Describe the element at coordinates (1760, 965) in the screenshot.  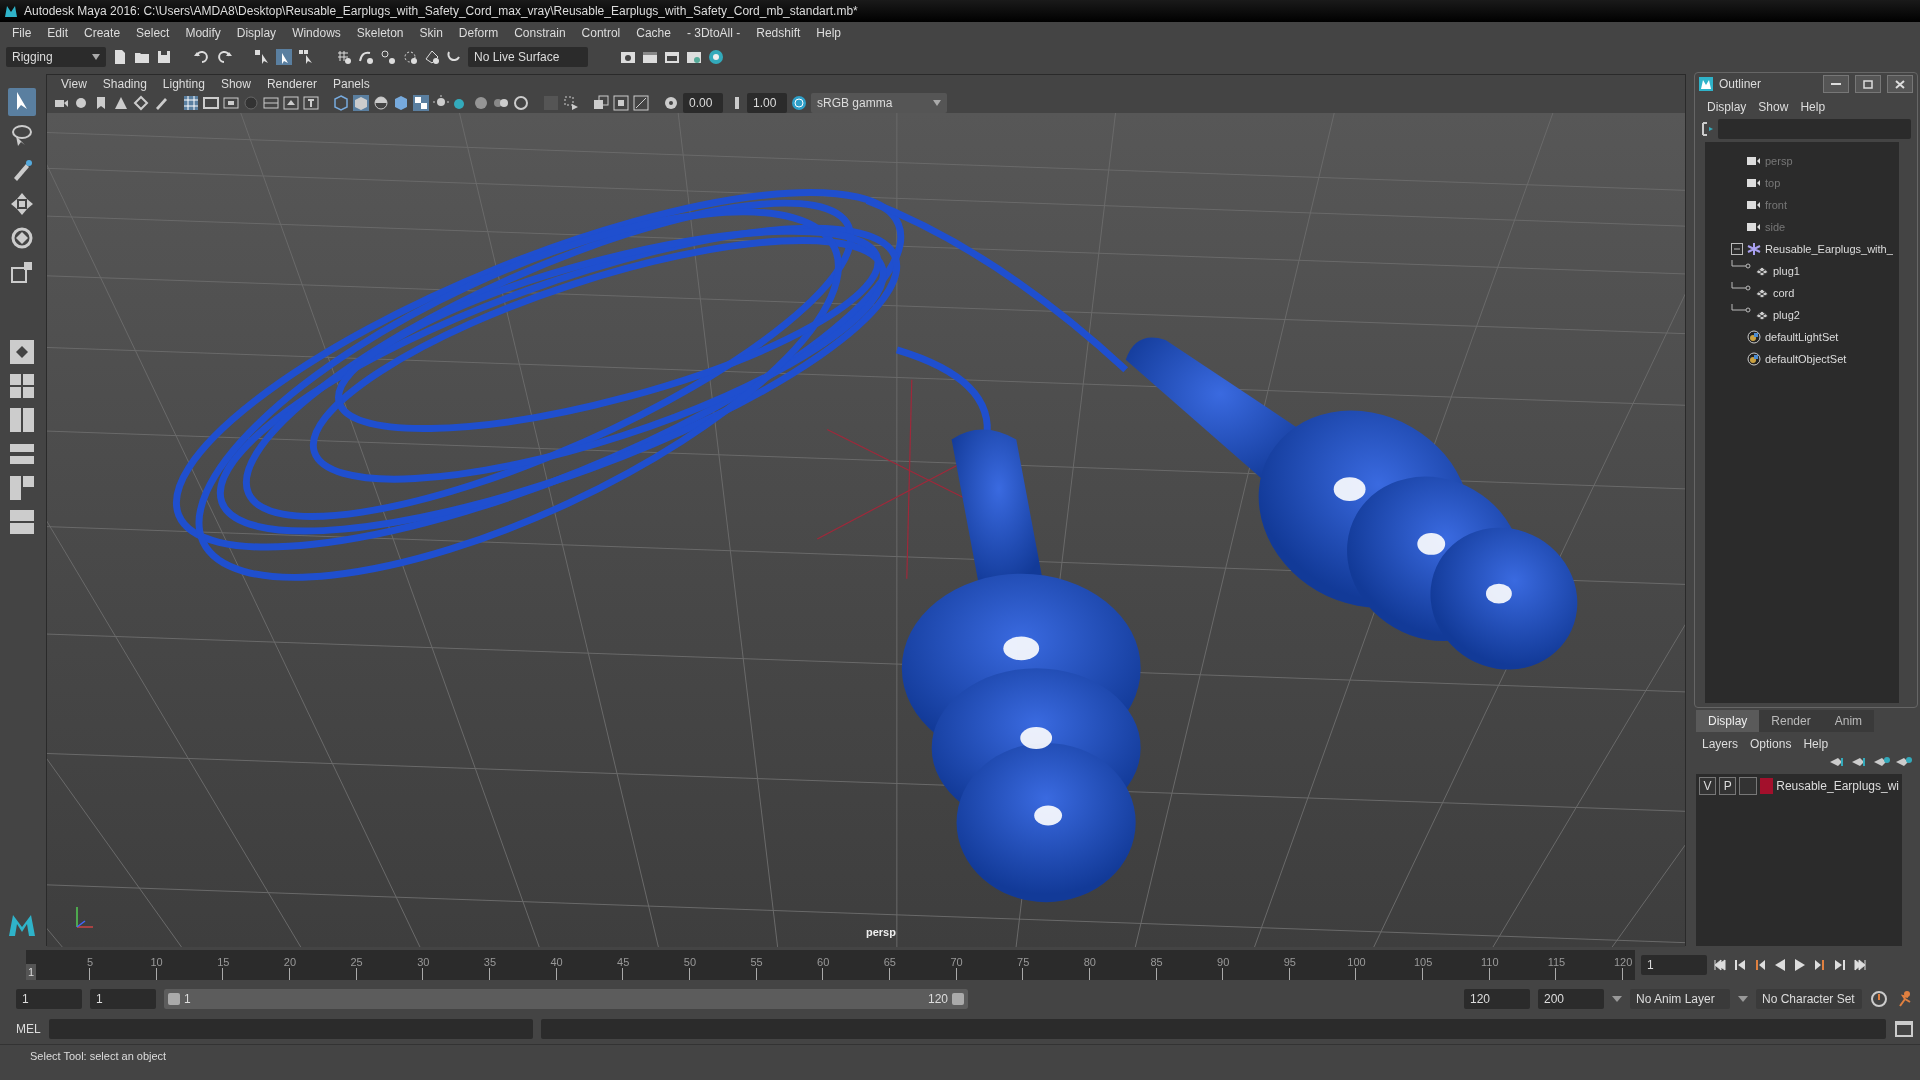
I see `step-back-frame-icon` at that location.